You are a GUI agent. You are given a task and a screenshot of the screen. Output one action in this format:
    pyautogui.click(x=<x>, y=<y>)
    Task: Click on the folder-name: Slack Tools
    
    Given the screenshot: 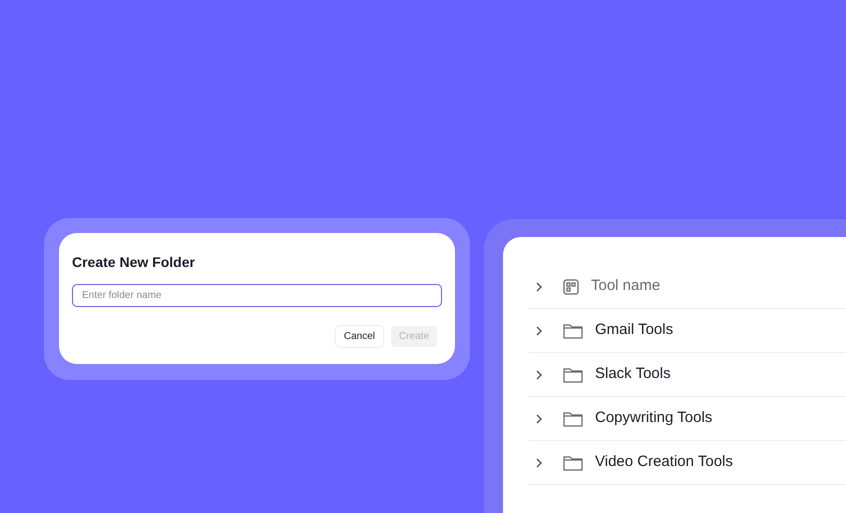 What is the action you would take?
    pyautogui.click(x=633, y=374)
    